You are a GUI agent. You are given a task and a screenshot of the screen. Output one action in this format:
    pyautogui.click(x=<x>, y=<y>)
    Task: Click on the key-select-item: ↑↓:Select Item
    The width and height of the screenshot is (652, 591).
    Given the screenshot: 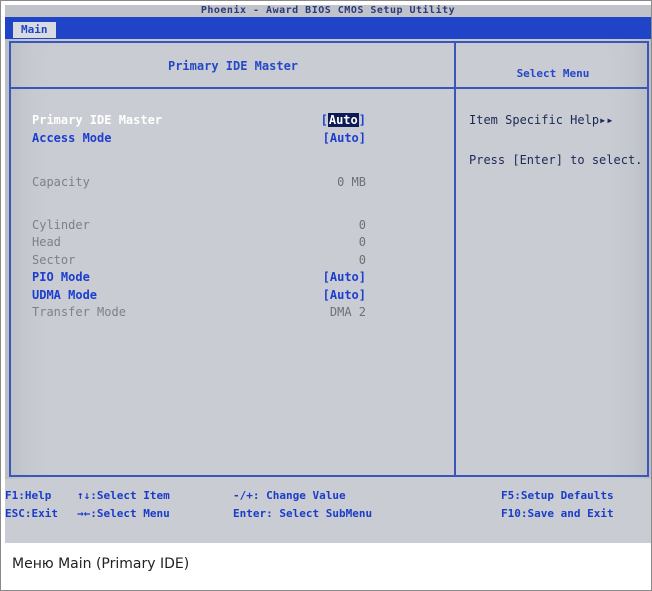 What is the action you would take?
    pyautogui.click(x=123, y=495)
    